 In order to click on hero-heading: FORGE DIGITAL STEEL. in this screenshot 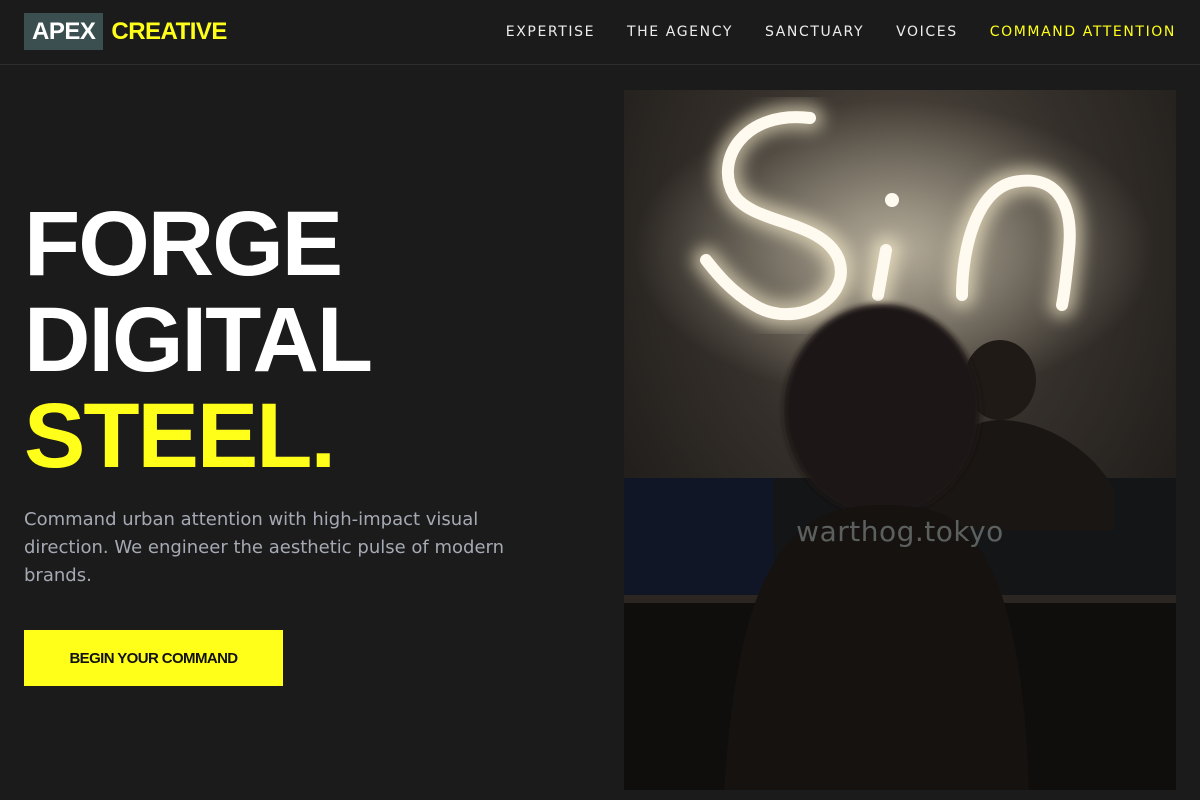, I will do `click(198, 340)`.